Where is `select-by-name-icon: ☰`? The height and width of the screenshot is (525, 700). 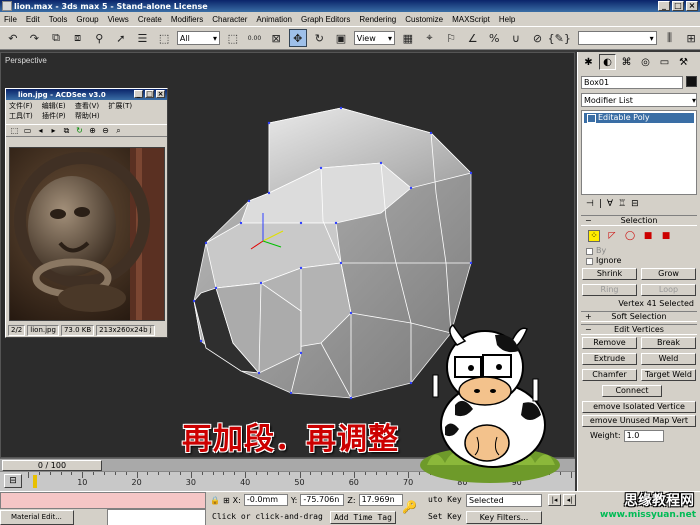 select-by-name-icon: ☰ is located at coordinates (143, 38).